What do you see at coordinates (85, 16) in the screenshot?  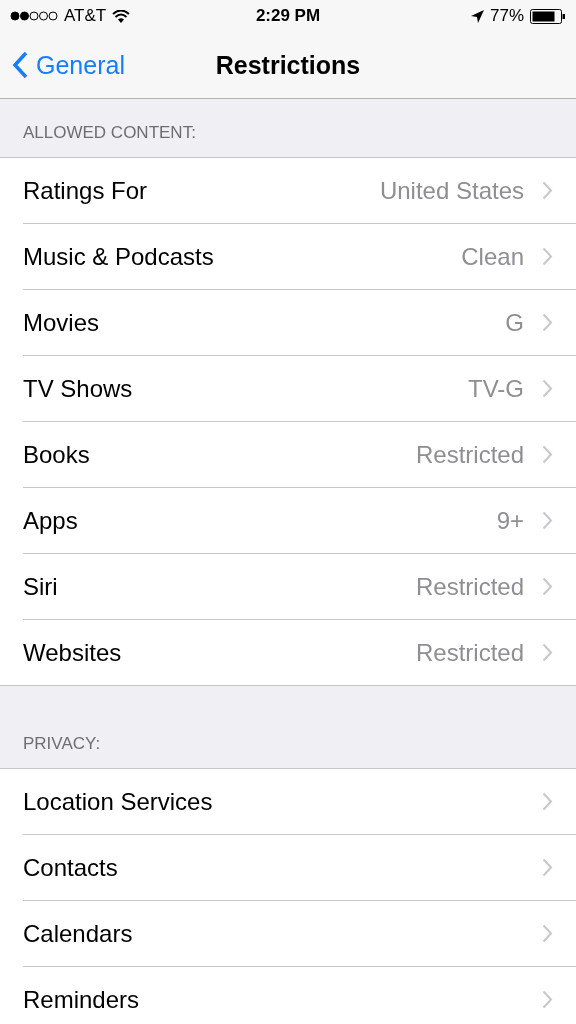 I see `carrier-name: AT&T` at bounding box center [85, 16].